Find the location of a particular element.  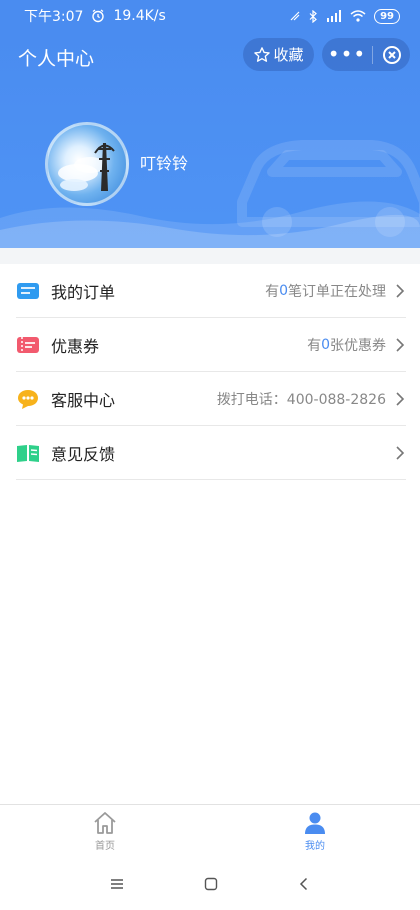

book-icon is located at coordinates (28, 453).